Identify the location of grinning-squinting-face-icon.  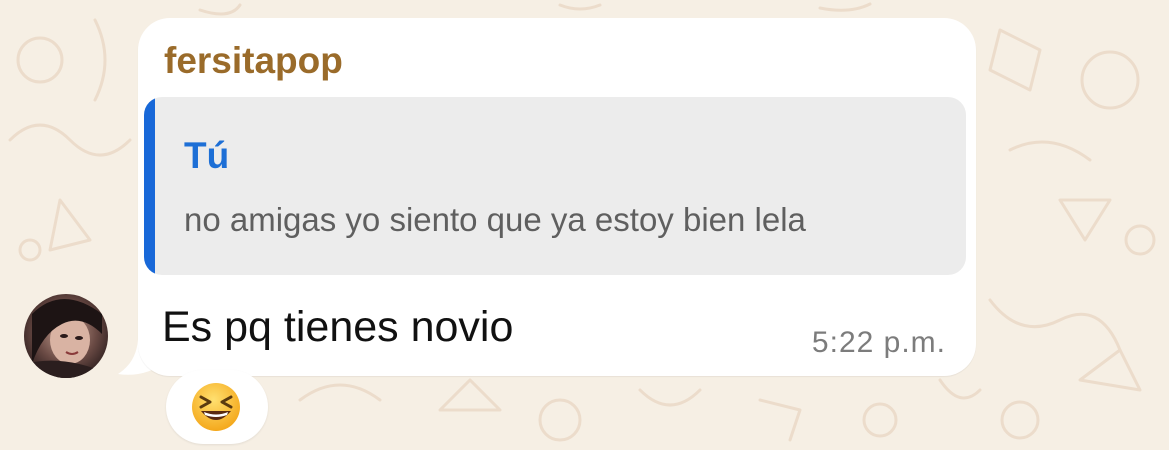
(216, 407).